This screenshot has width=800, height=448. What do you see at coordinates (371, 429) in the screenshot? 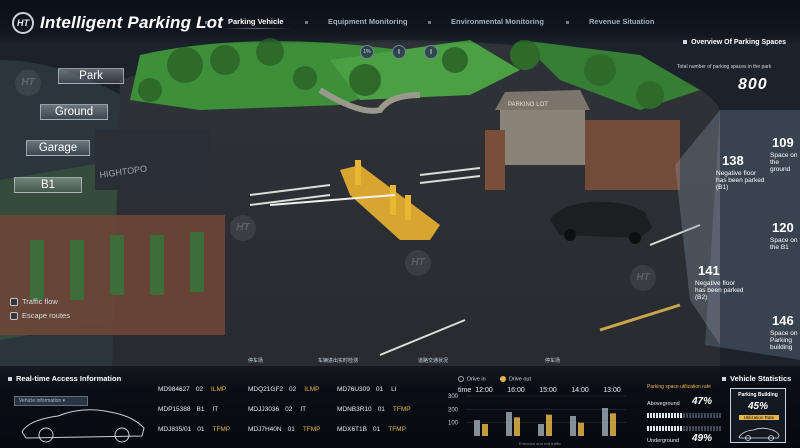
I see `access-record: MDX6T1B 01 TFMP` at bounding box center [371, 429].